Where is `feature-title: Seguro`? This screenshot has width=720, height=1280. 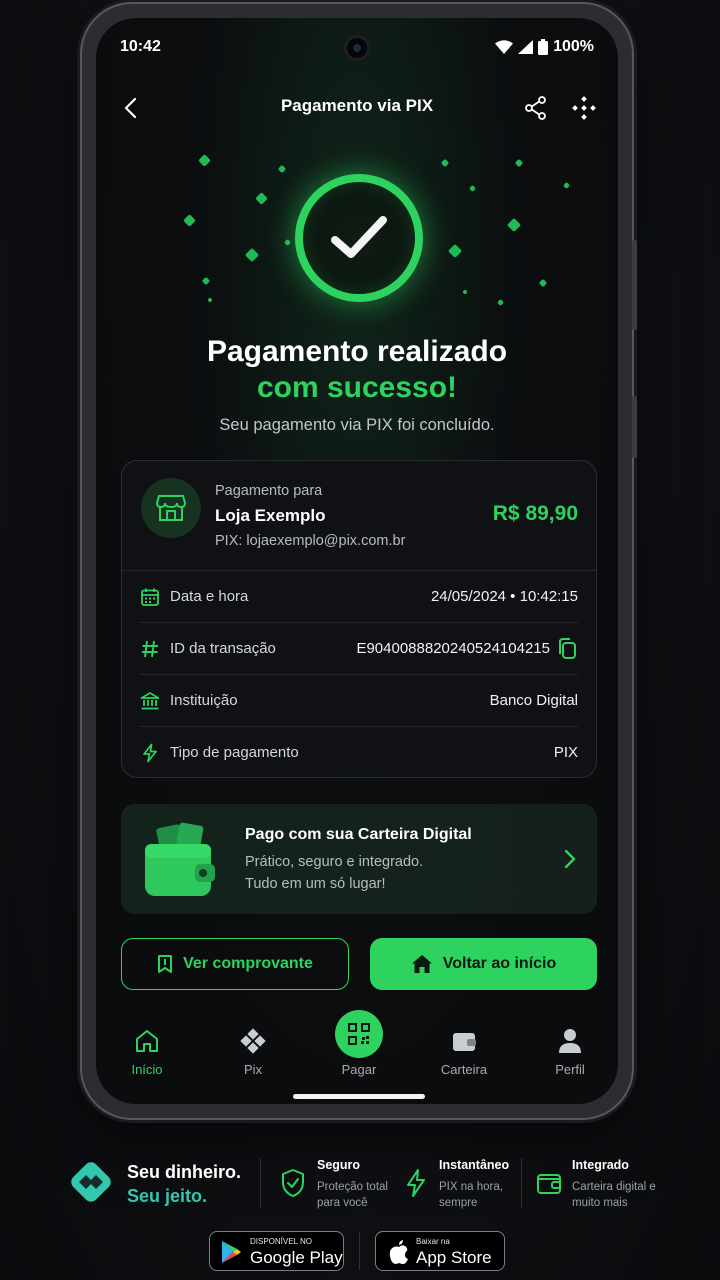
feature-title: Seguro is located at coordinates (339, 1165).